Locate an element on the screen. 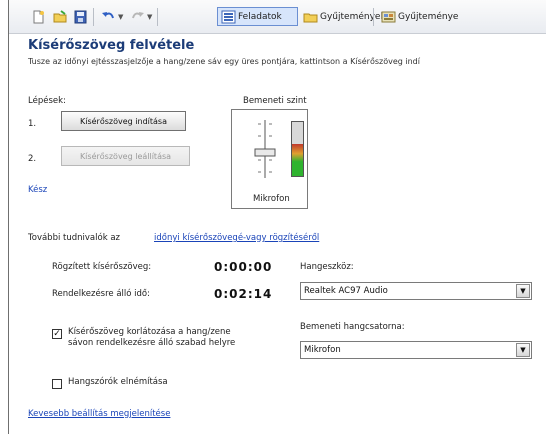 The image size is (546, 434). tasks-button: Feladatok is located at coordinates (251, 17).